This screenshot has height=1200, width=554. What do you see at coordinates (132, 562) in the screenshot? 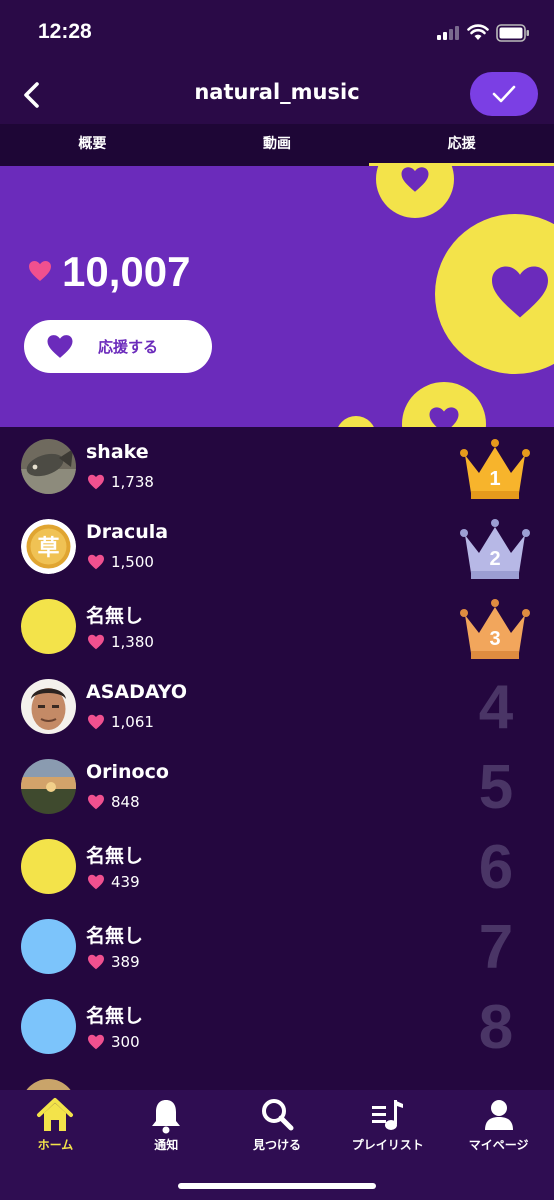
I see `support-count: 1,500` at bounding box center [132, 562].